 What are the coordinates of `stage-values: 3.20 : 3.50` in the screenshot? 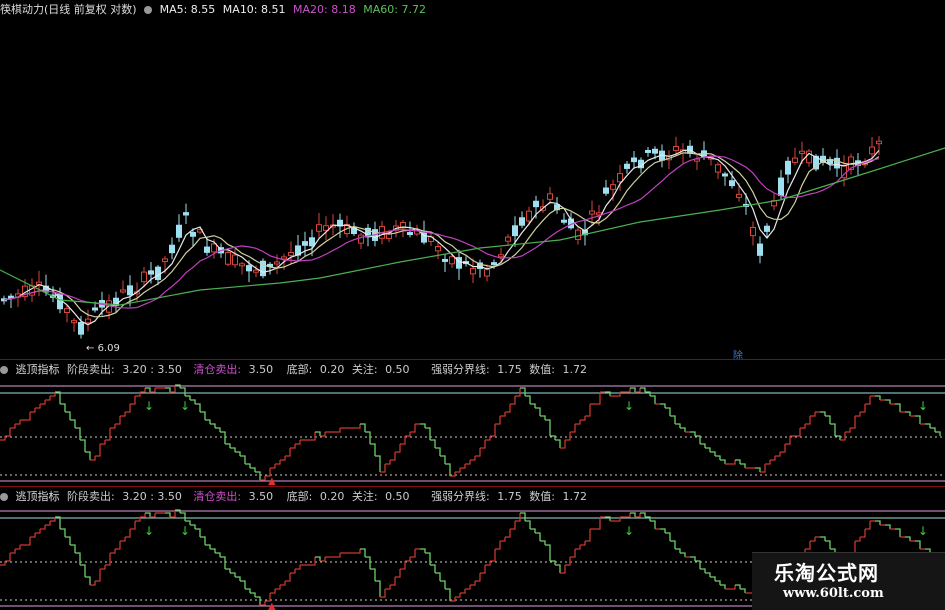 It's located at (152, 369).